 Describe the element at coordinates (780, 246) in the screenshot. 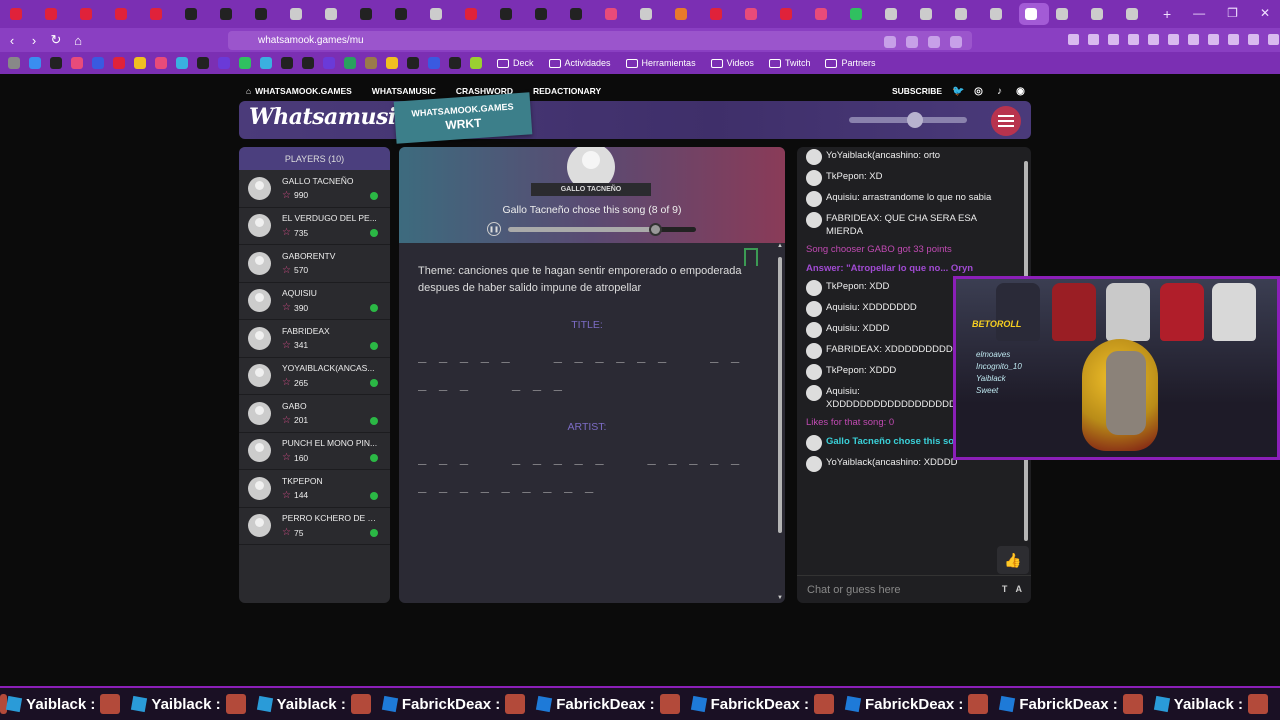

I see `scroll-up-icon: ▲` at that location.